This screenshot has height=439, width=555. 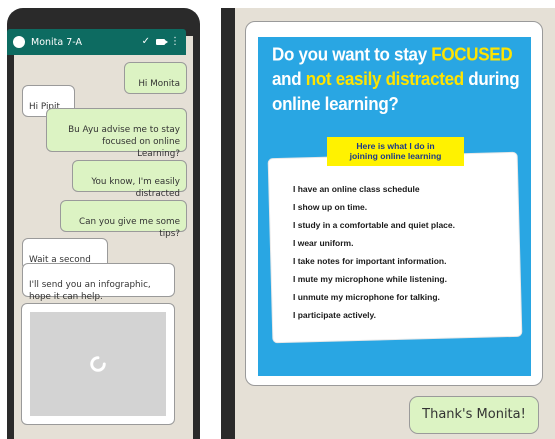 I want to click on tip-item: I take notes for important information., so click(x=370, y=261).